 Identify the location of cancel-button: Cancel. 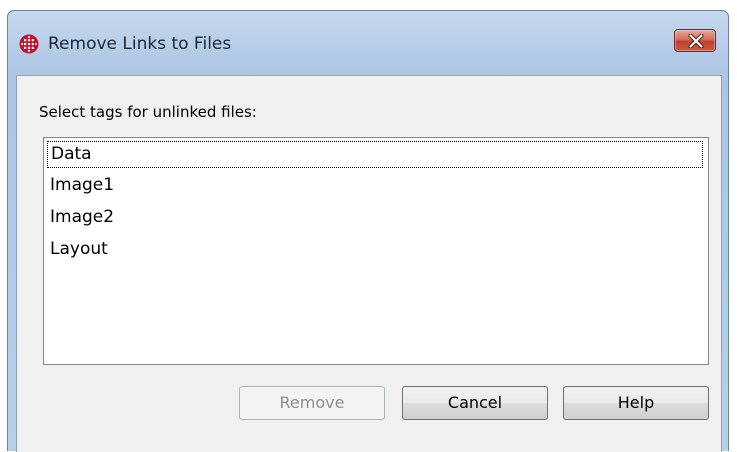
(475, 403).